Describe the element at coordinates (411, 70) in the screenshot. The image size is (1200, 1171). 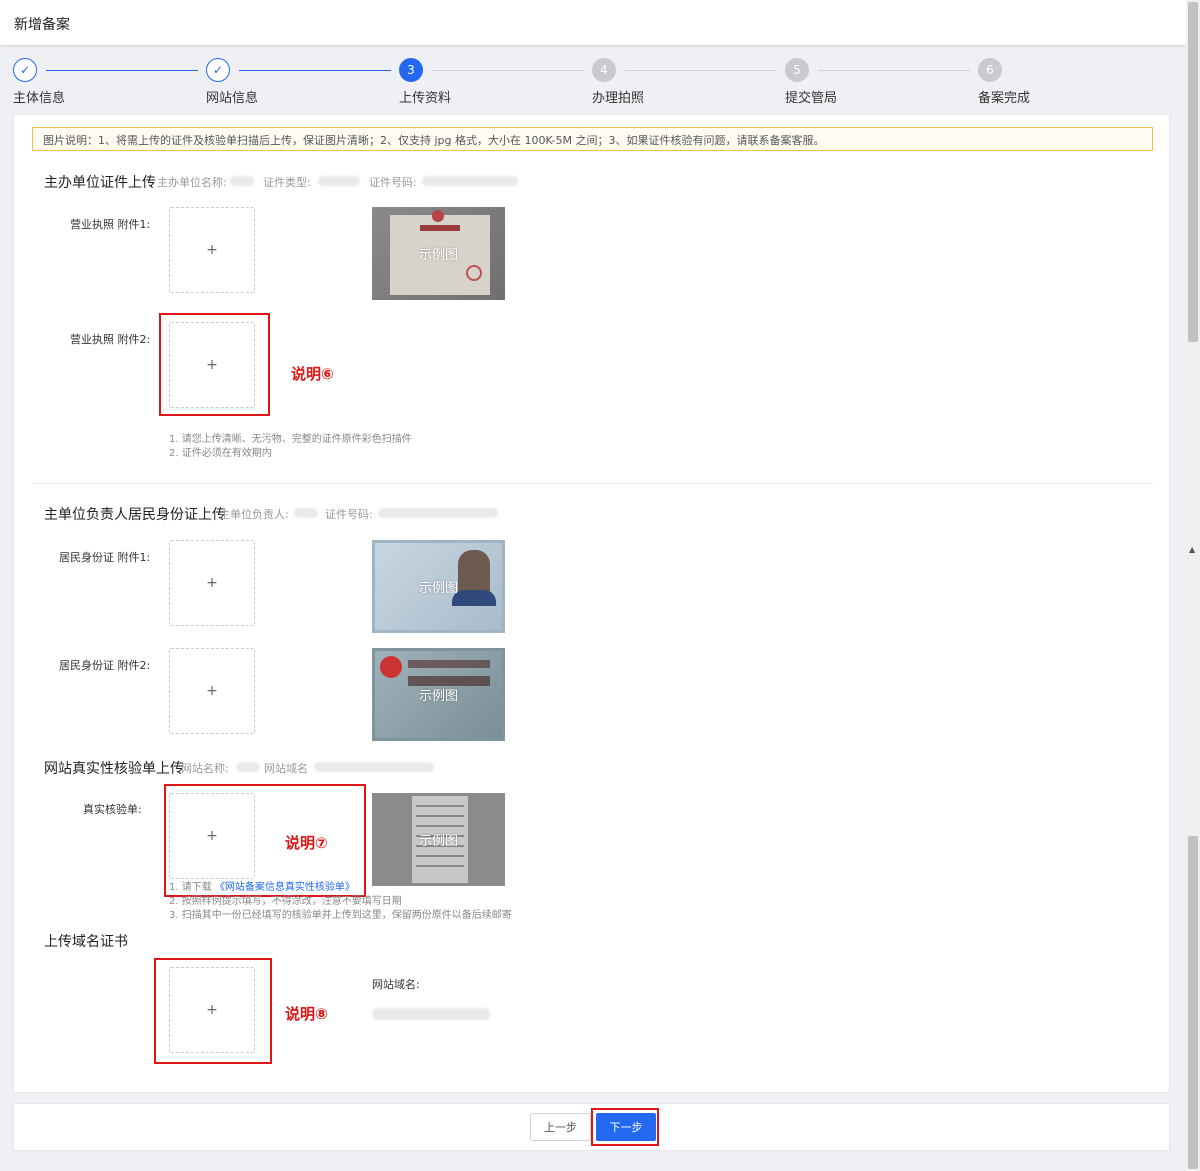
I see `step-number: 3` at that location.